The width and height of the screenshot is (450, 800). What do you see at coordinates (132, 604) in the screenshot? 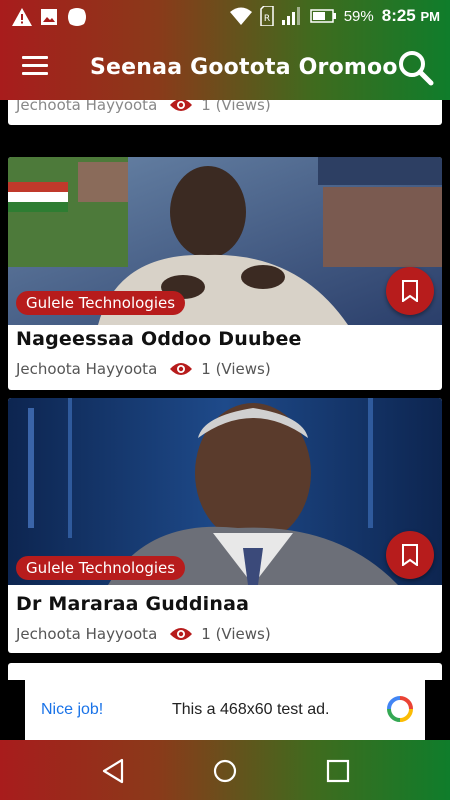
I see `card-title: Dr Mararaa Guddinaa` at bounding box center [132, 604].